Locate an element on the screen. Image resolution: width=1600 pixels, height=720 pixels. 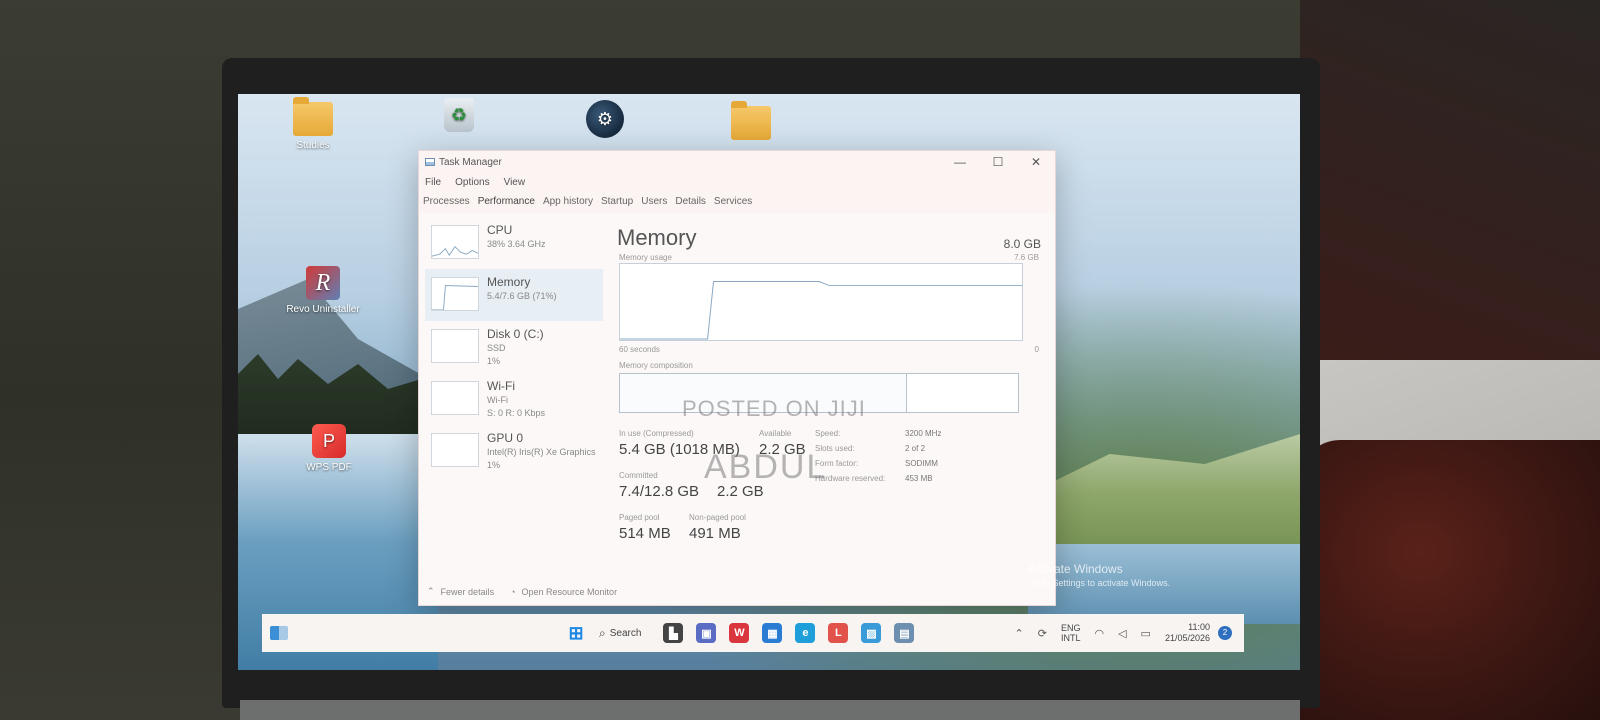
tab-app-history: App history is located at coordinates (568, 201).